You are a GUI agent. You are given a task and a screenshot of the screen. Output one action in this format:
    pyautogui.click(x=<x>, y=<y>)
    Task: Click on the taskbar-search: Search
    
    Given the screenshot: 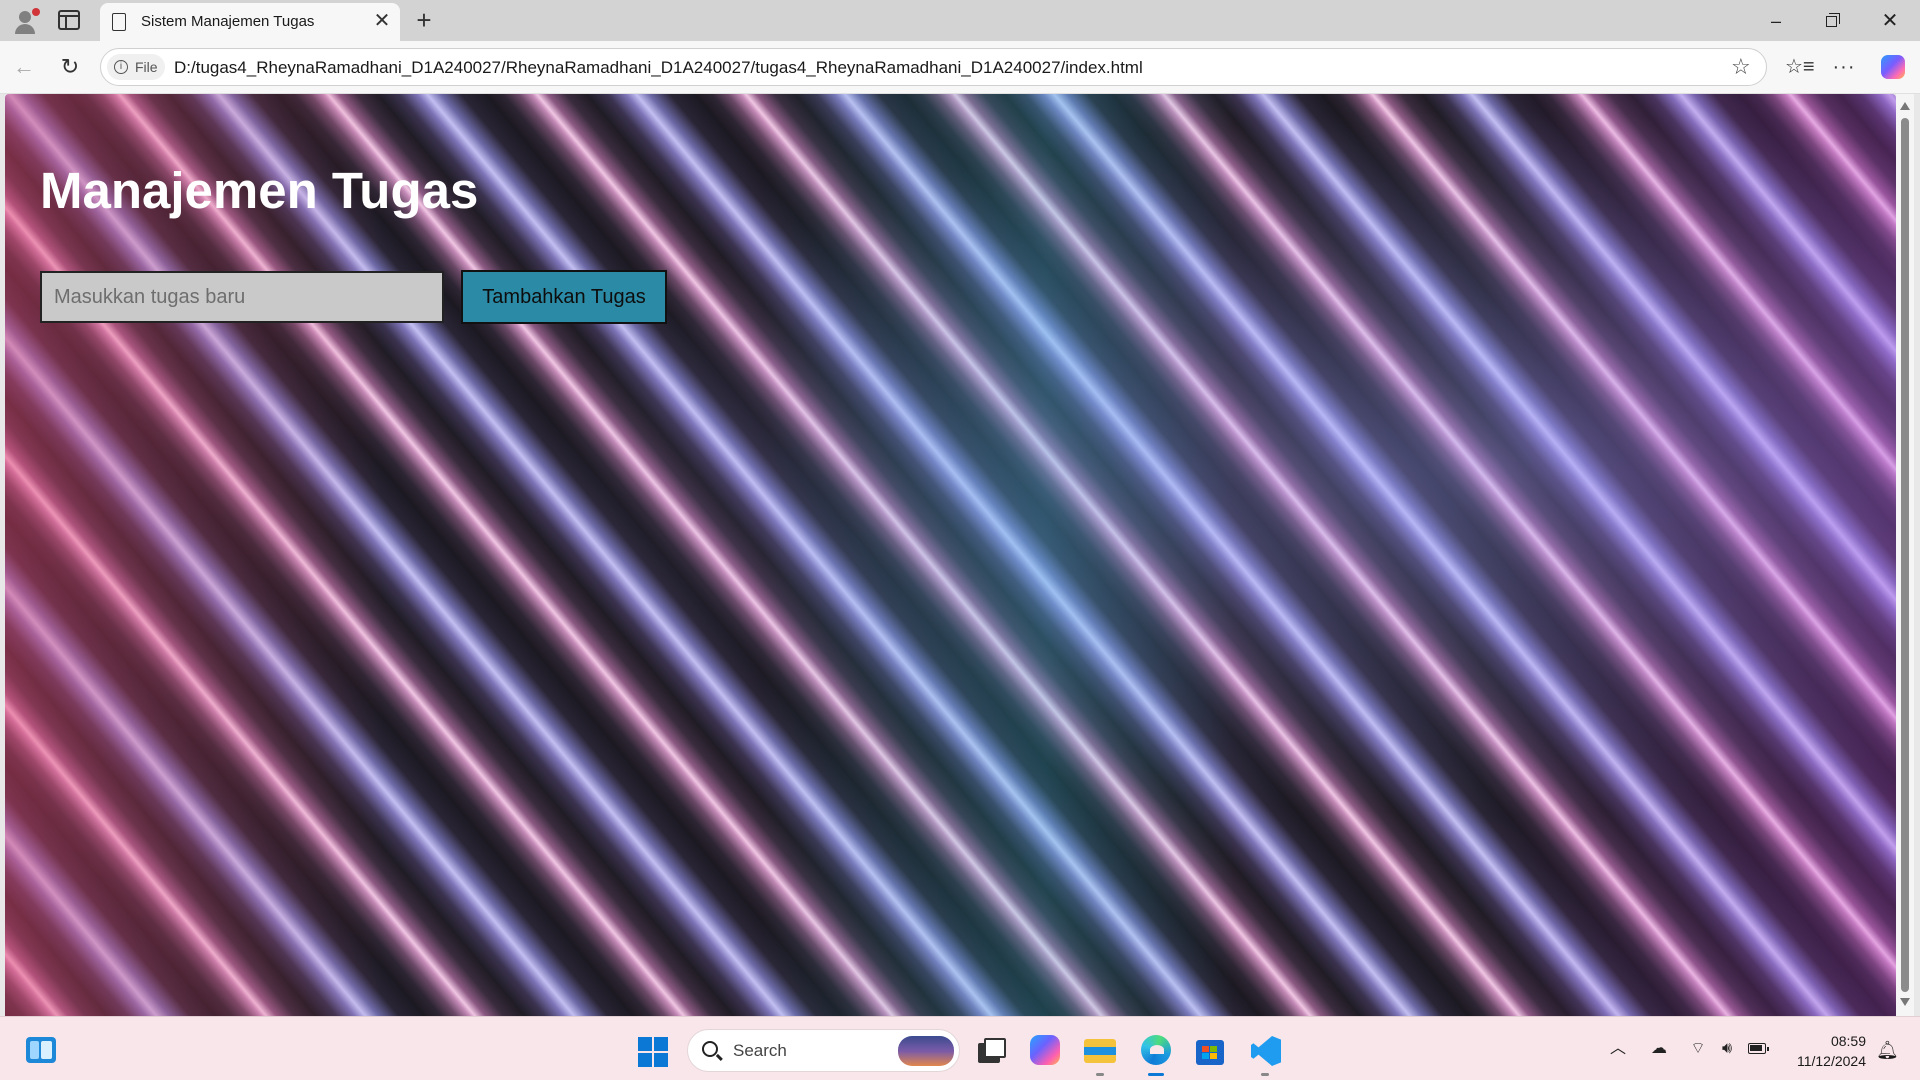 What is the action you would take?
    pyautogui.click(x=823, y=1050)
    